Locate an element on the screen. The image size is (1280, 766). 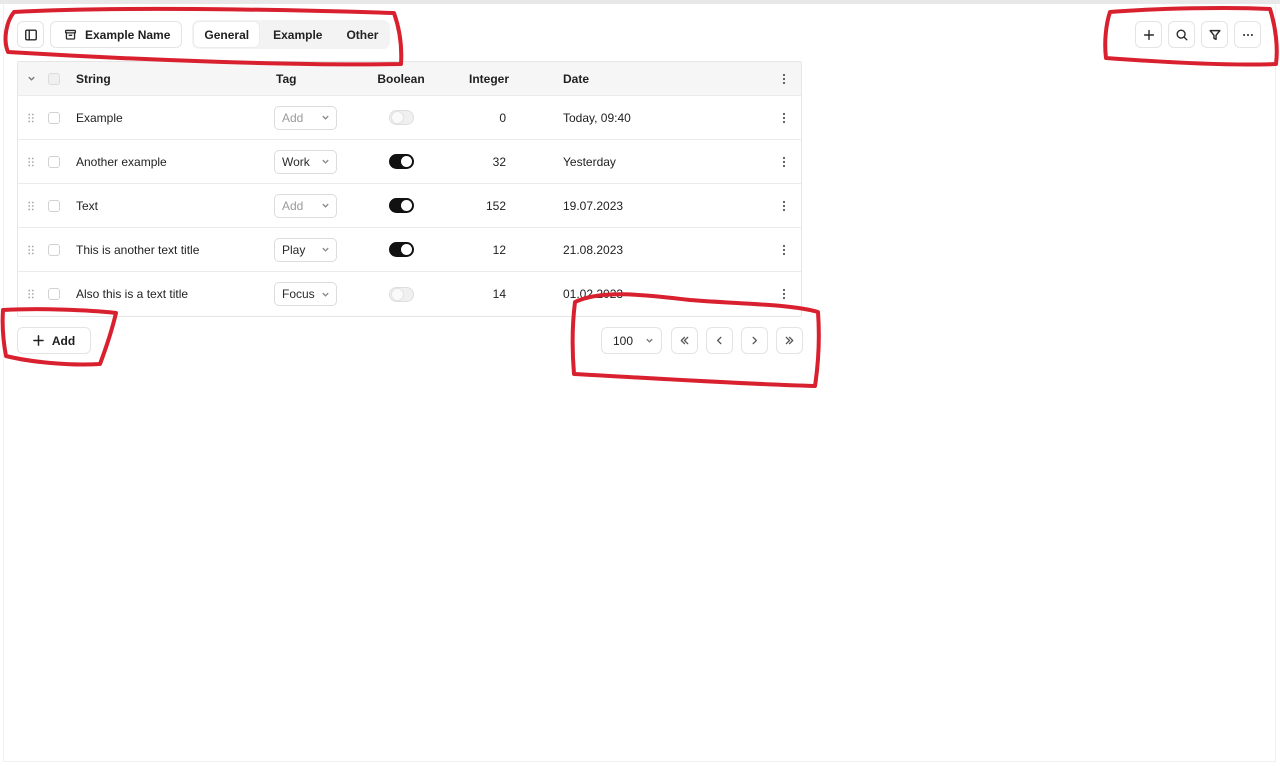
plus-icon is located at coordinates (38, 340).